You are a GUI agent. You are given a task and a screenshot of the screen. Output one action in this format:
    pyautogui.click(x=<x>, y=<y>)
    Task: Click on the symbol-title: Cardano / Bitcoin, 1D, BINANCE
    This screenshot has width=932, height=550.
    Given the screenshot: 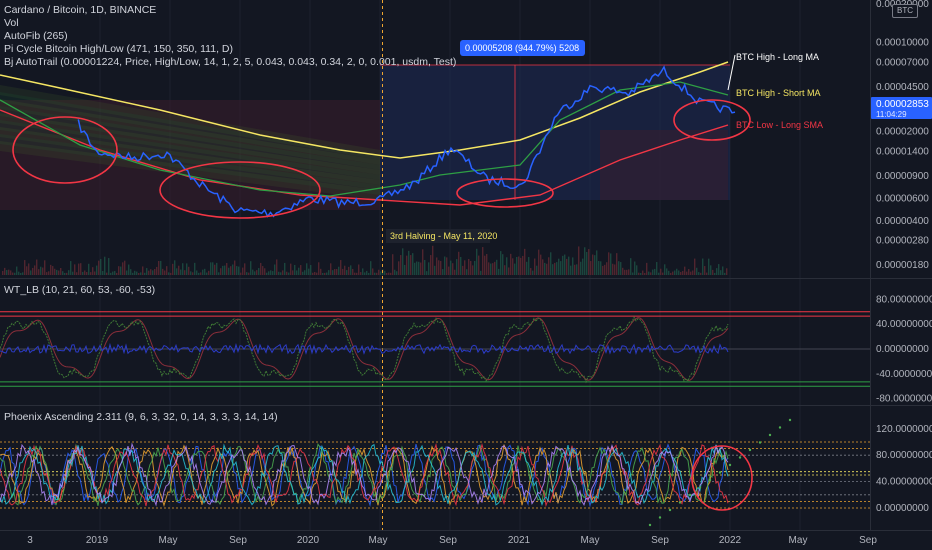 What is the action you would take?
    pyautogui.click(x=80, y=10)
    